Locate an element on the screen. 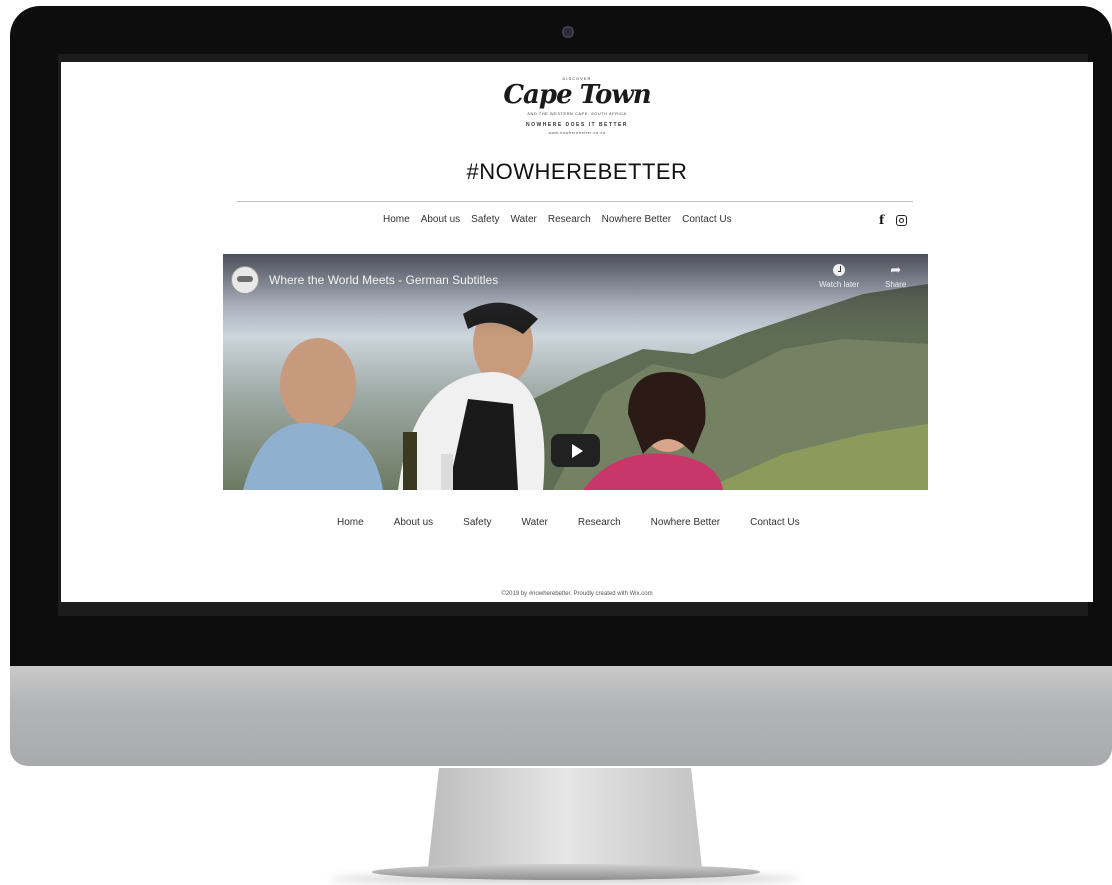 The image size is (1112, 885). watch-later-button: Watch later is located at coordinates (839, 276).